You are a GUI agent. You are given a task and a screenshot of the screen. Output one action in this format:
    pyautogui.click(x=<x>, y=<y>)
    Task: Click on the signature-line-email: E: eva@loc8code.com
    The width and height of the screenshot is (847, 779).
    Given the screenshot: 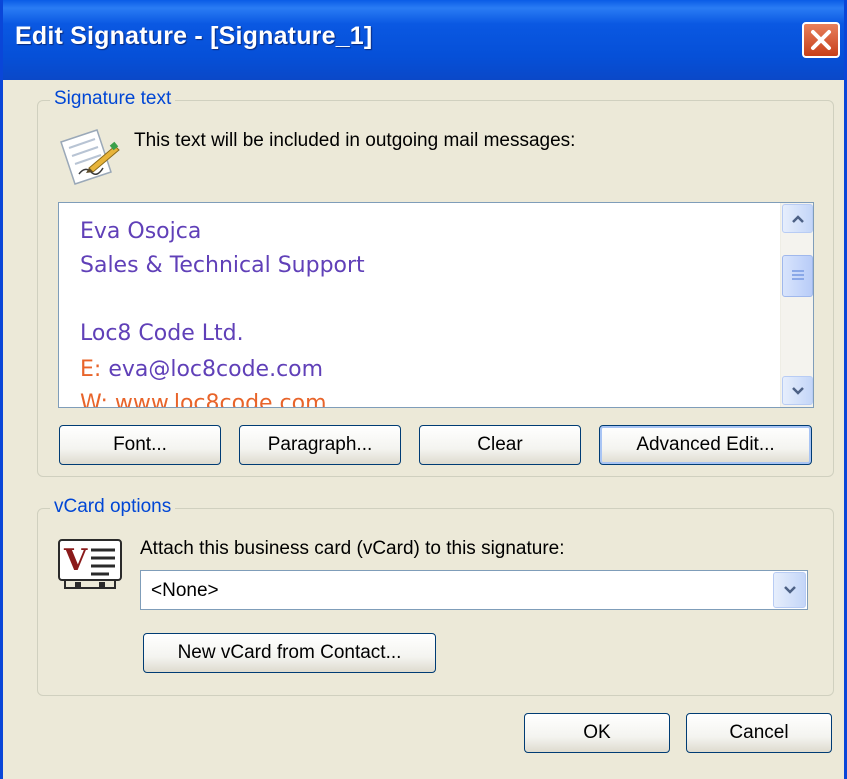 What is the action you would take?
    pyautogui.click(x=201, y=369)
    